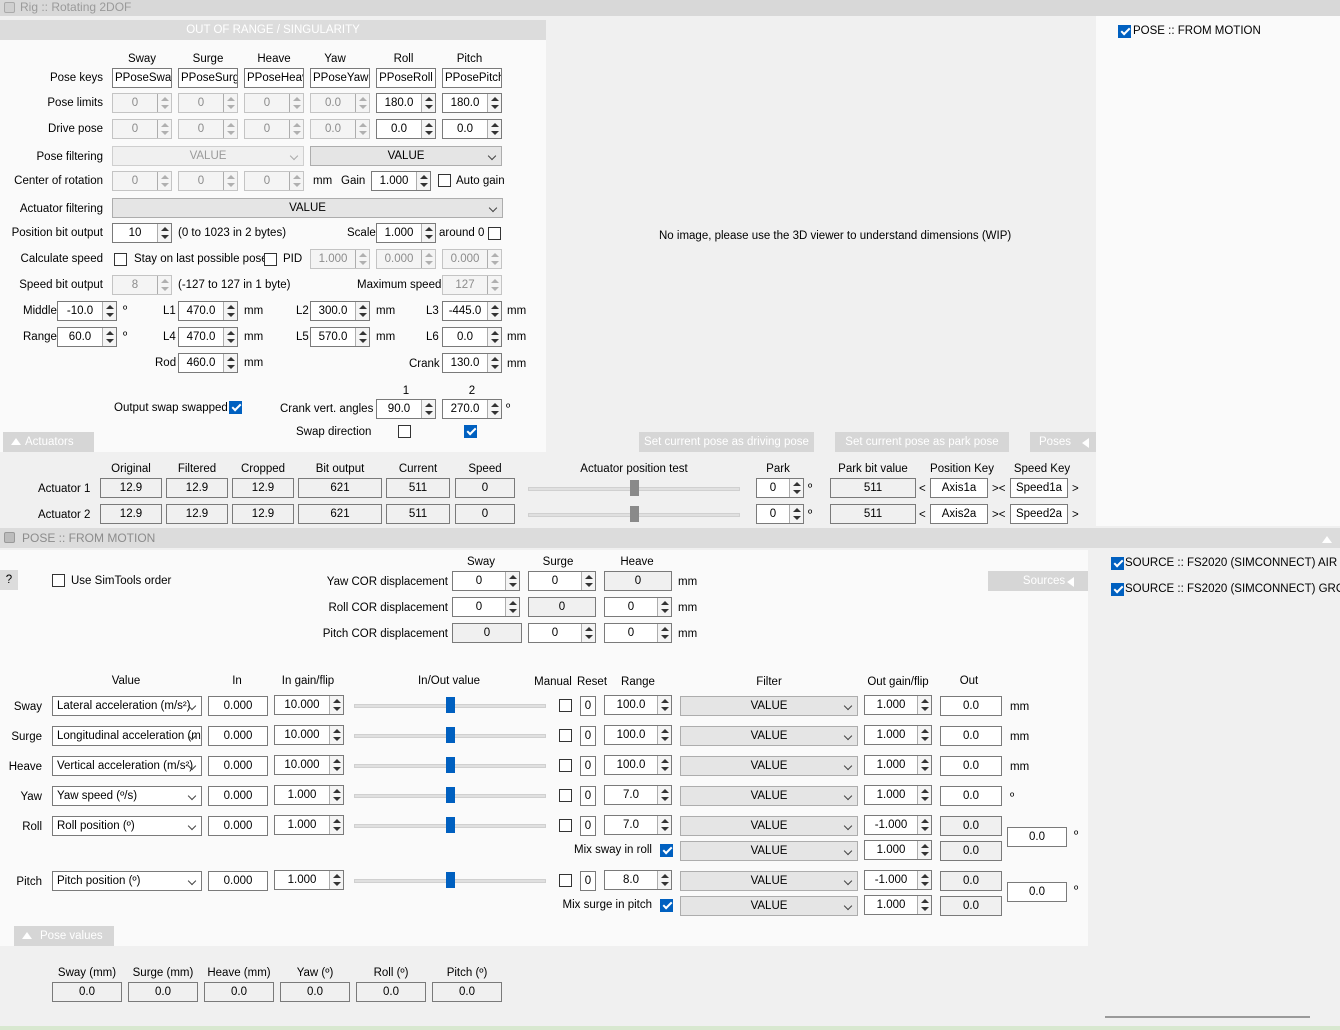  Describe the element at coordinates (588, 881) in the screenshot. I see `pitch-reset-button: 0` at that location.